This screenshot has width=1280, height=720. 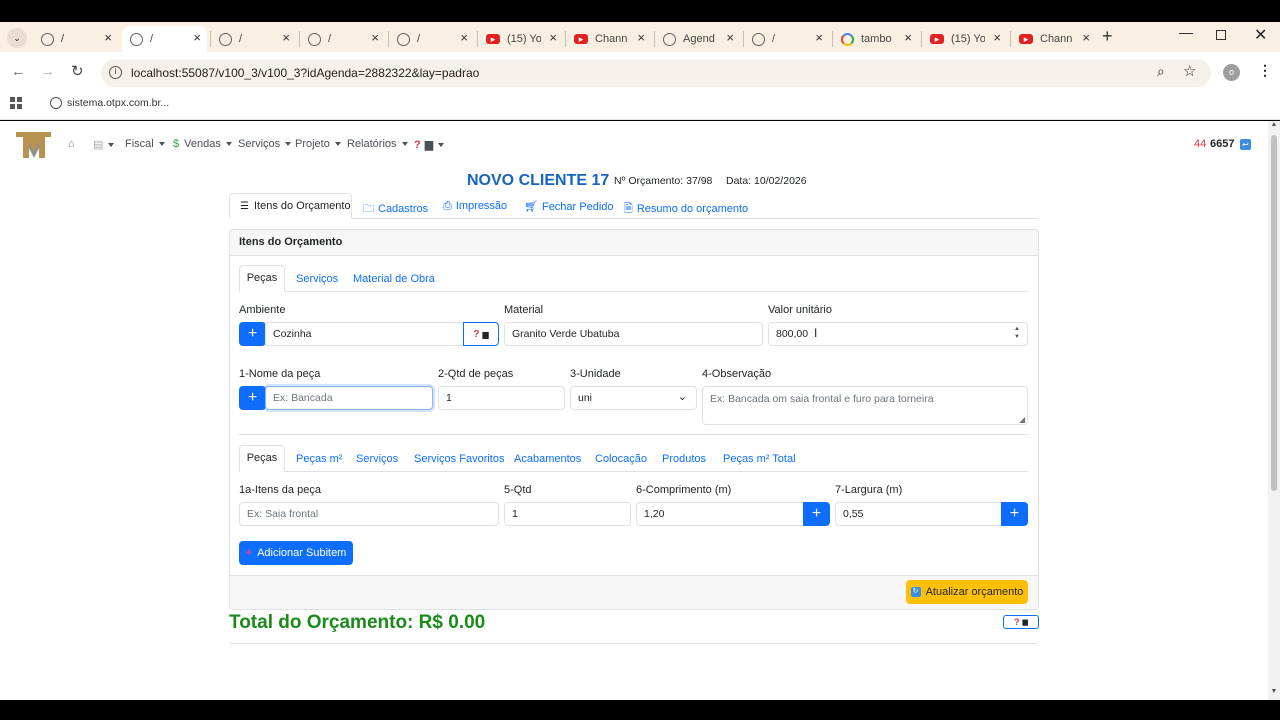 What do you see at coordinates (290, 206) in the screenshot?
I see `tab-itens-orcamento: ☰ Itens do Orçamento` at bounding box center [290, 206].